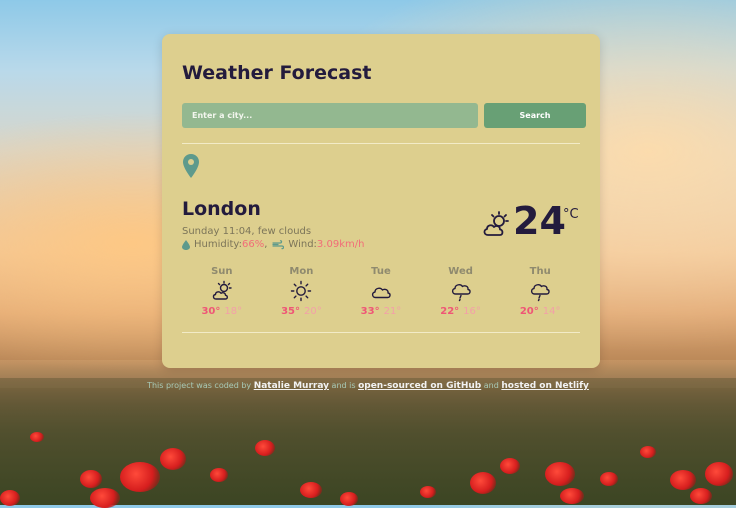  Describe the element at coordinates (491, 385) in the screenshot. I see `footer-text: and` at that location.